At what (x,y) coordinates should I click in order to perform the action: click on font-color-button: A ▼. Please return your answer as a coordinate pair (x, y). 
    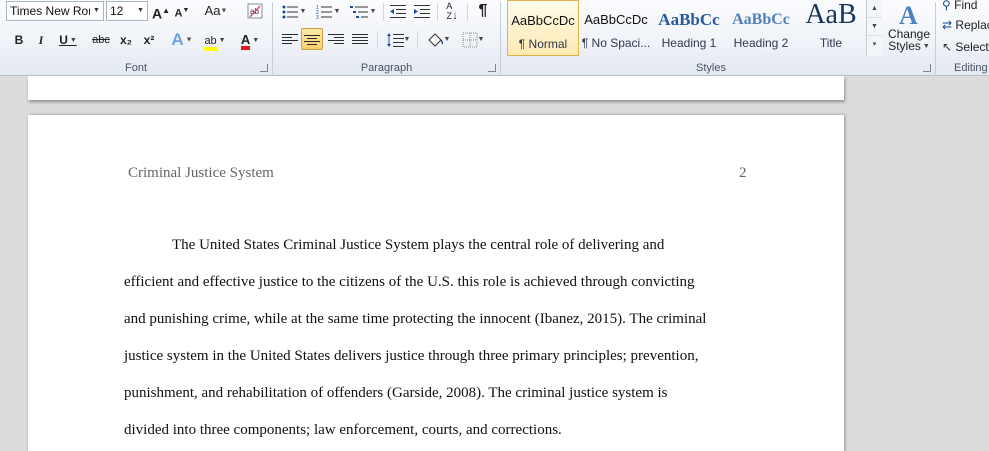
    Looking at the image, I should click on (250, 40).